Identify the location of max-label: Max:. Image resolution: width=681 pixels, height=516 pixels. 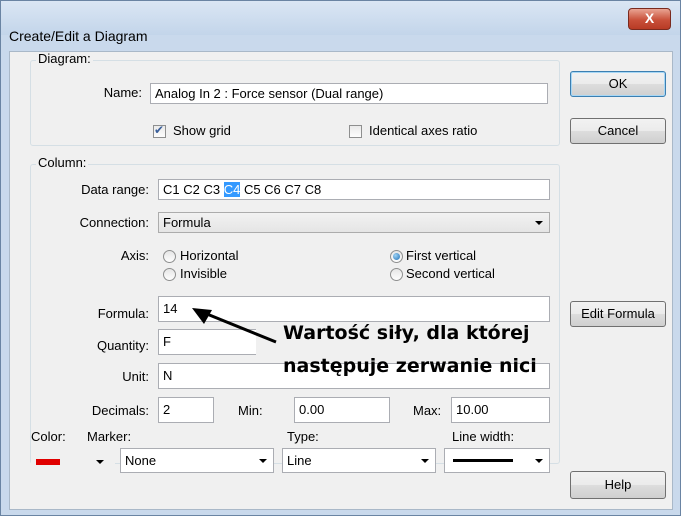
(427, 410).